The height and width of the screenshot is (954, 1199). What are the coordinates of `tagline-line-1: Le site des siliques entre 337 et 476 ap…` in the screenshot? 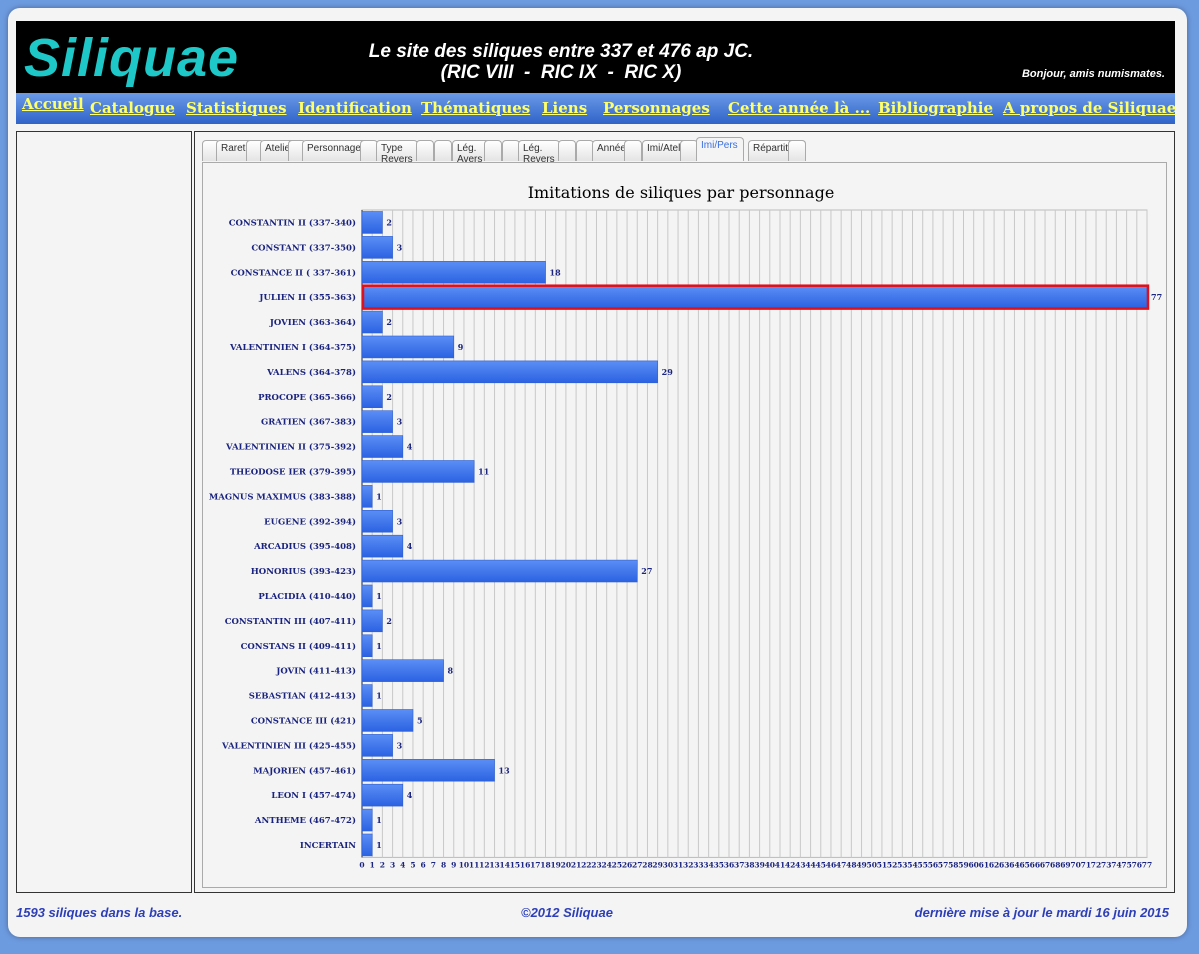 It's located at (561, 51).